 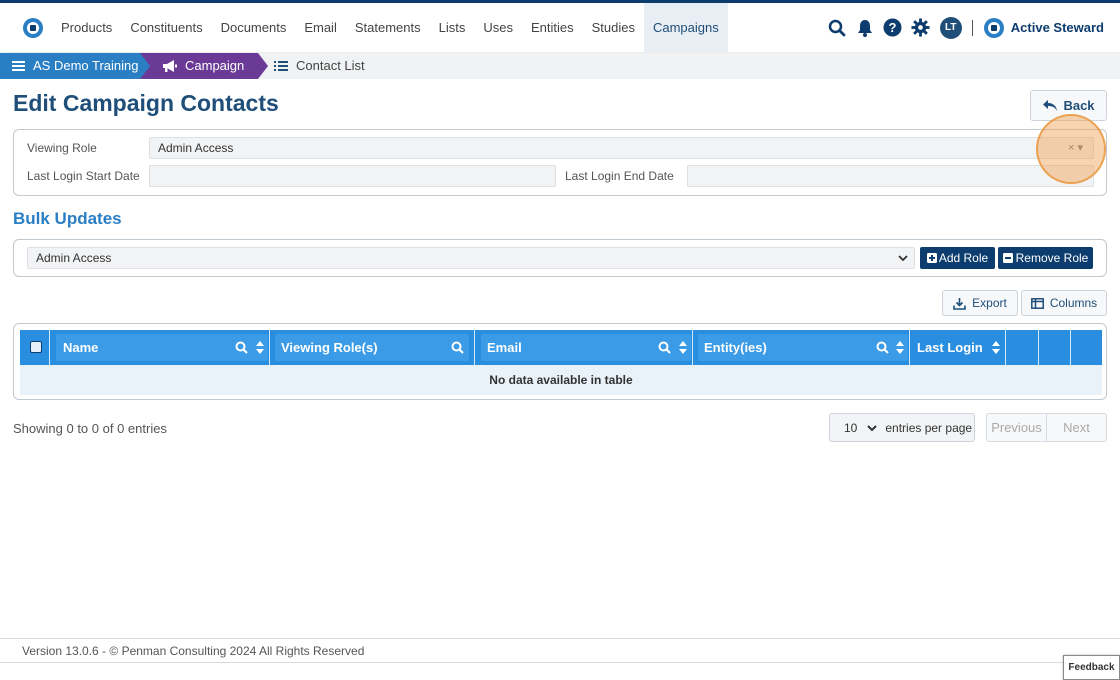 I want to click on nav-entities: Entities, so click(x=552, y=27).